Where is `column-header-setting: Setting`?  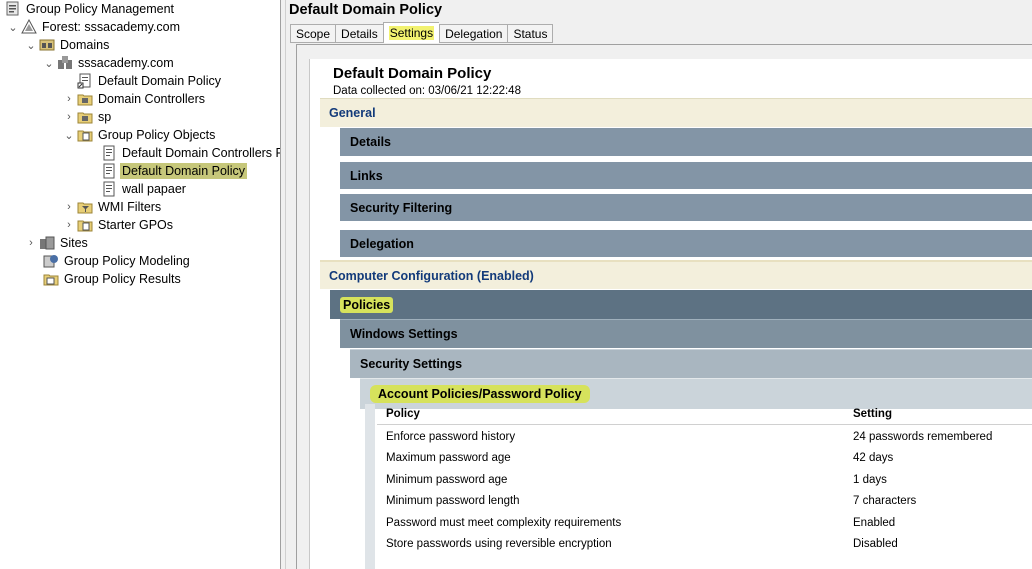
column-header-setting: Setting is located at coordinates (872, 414).